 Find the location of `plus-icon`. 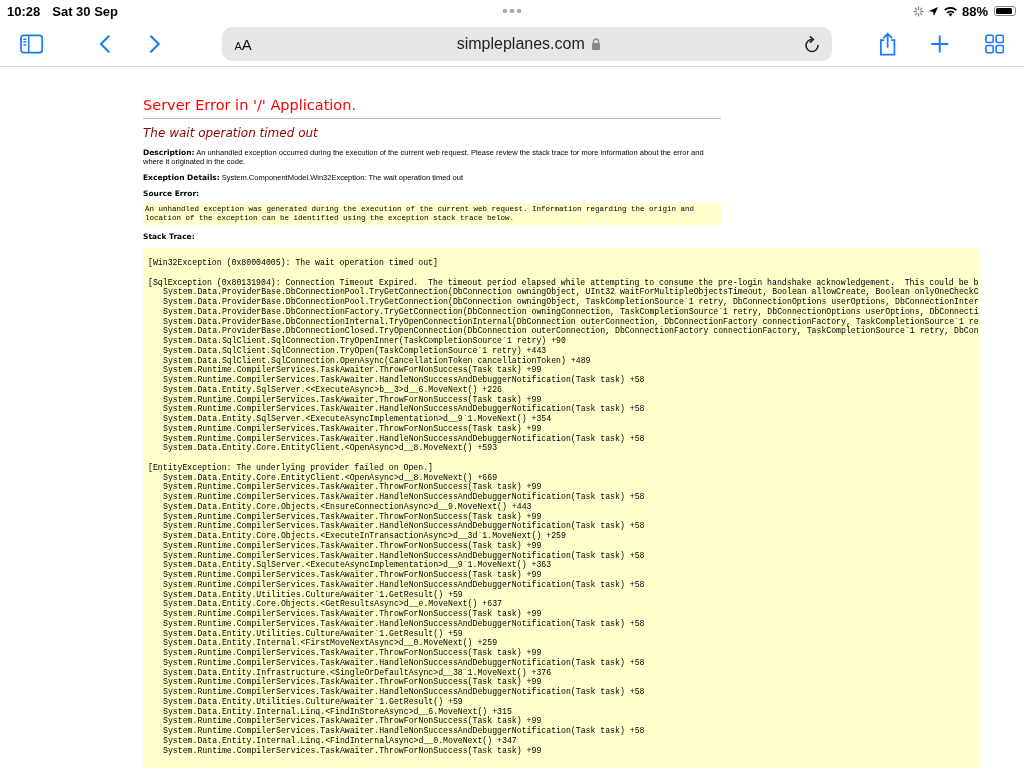

plus-icon is located at coordinates (940, 44).